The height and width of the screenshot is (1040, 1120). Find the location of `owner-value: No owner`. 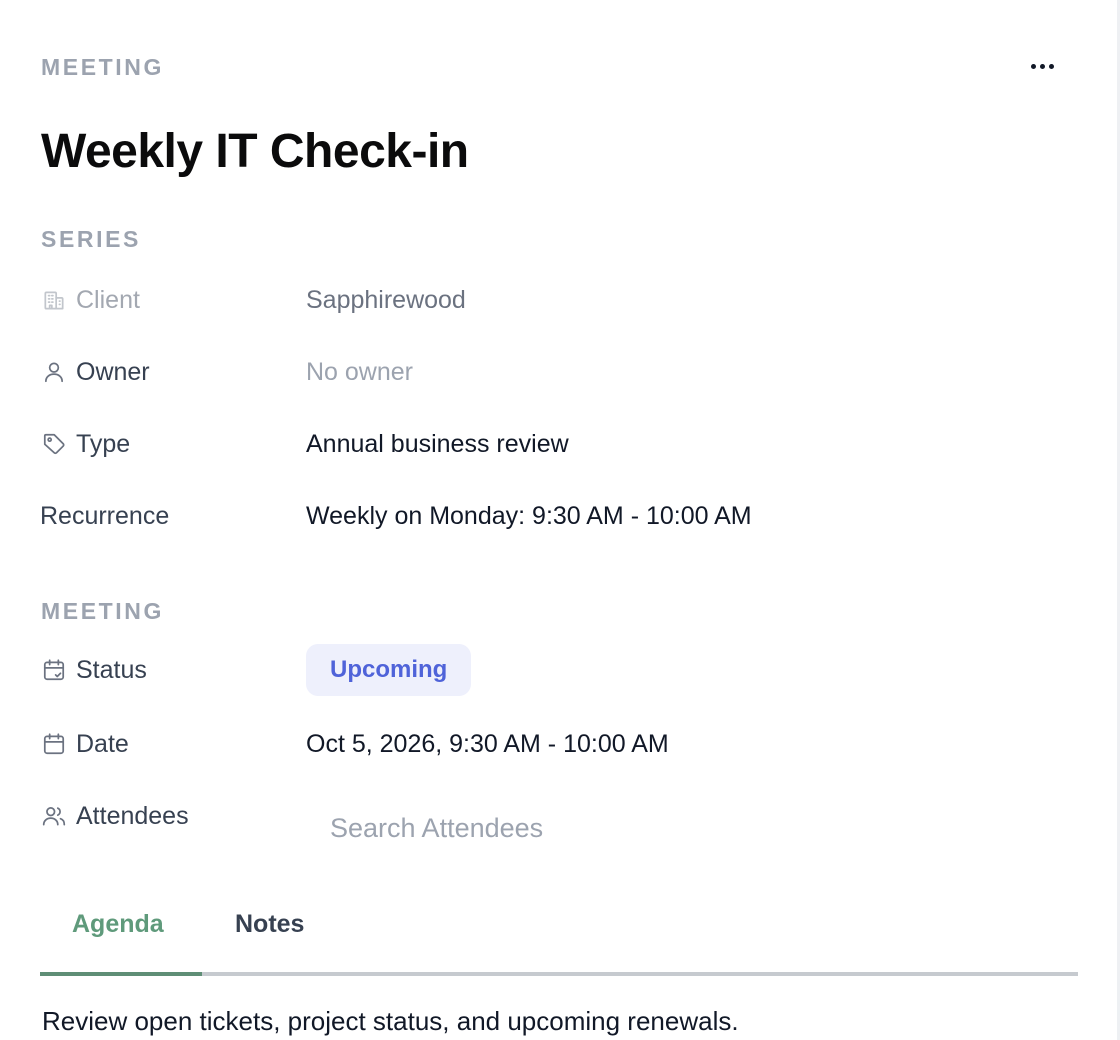

owner-value: No owner is located at coordinates (359, 372).